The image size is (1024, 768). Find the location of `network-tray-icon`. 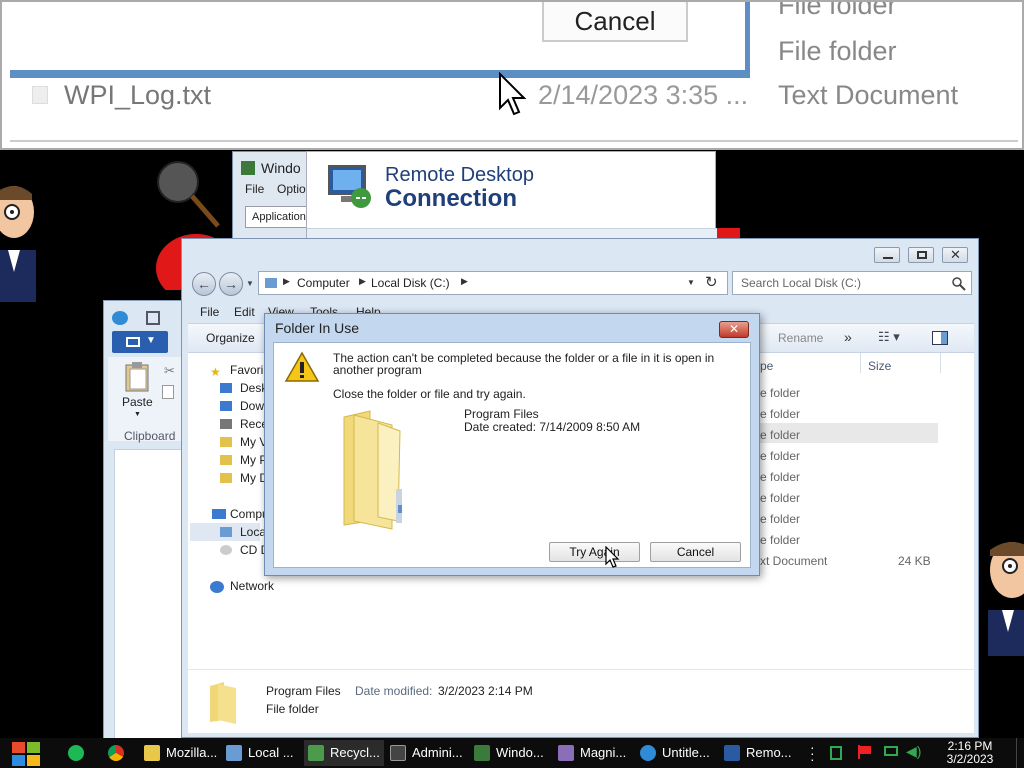

network-tray-icon is located at coordinates (891, 751).